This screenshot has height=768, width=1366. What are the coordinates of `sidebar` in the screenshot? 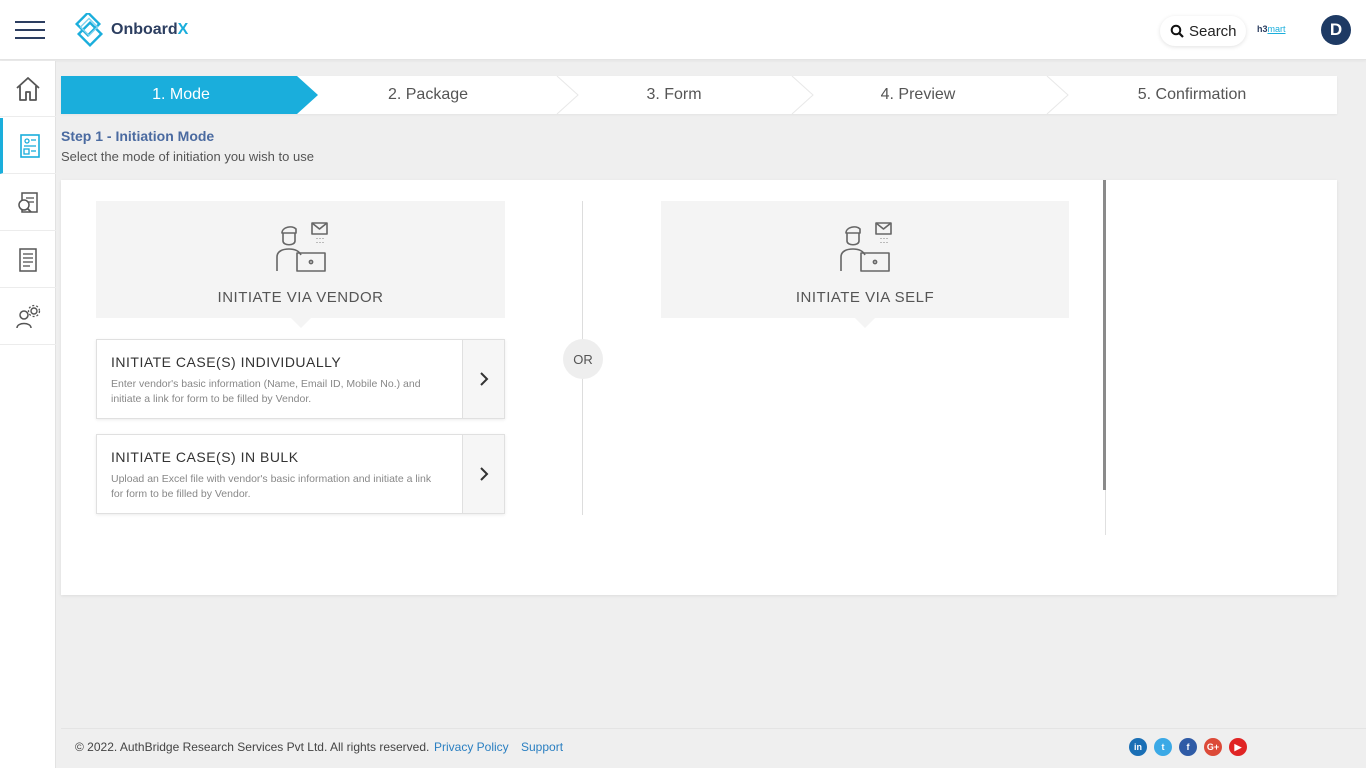 It's located at (28, 414).